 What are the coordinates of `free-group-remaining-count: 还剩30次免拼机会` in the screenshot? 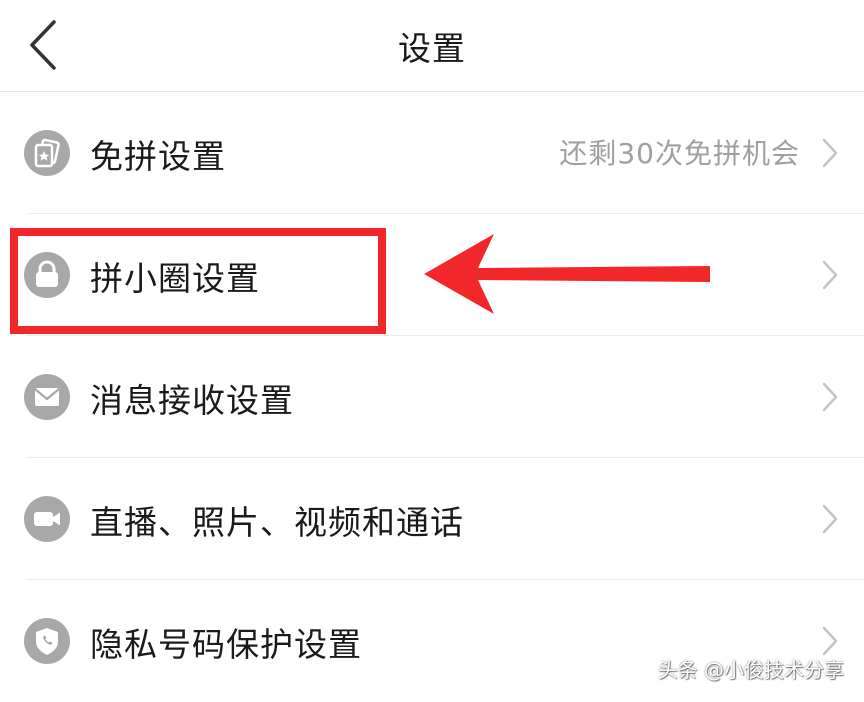 It's located at (679, 153).